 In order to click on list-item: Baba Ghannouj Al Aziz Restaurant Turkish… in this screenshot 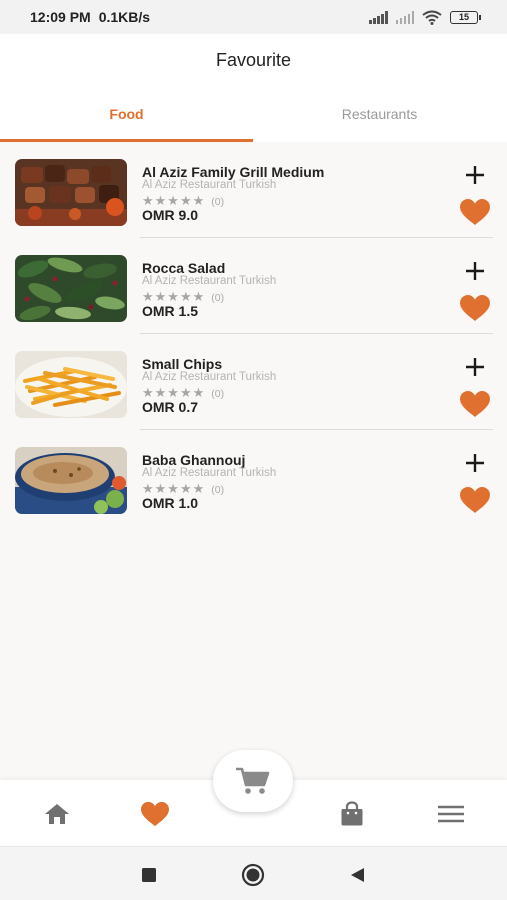, I will do `click(253, 478)`.